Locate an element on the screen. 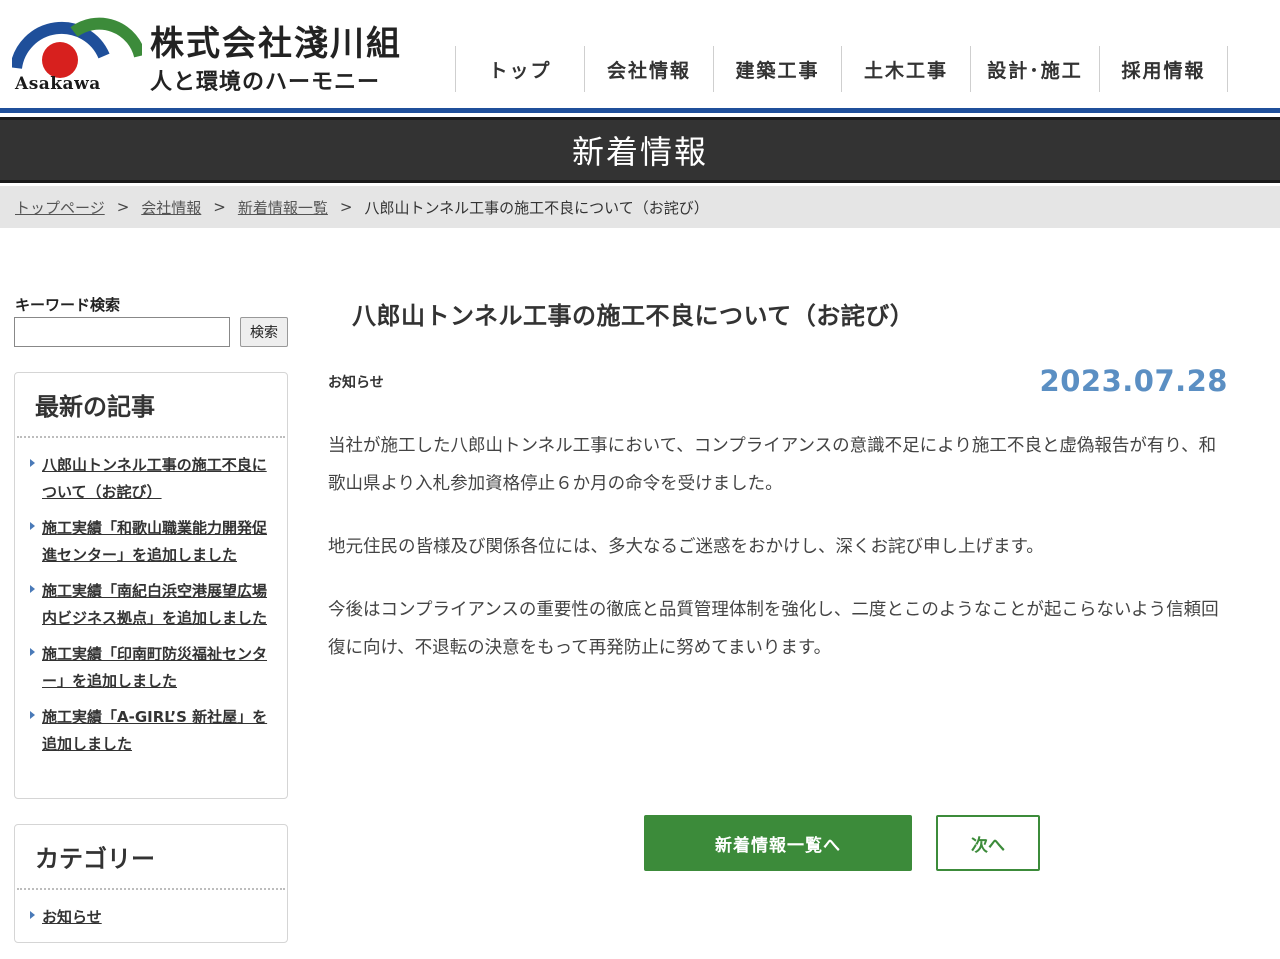 The width and height of the screenshot is (1280, 959). search-label: キーワード検索 is located at coordinates (68, 305).